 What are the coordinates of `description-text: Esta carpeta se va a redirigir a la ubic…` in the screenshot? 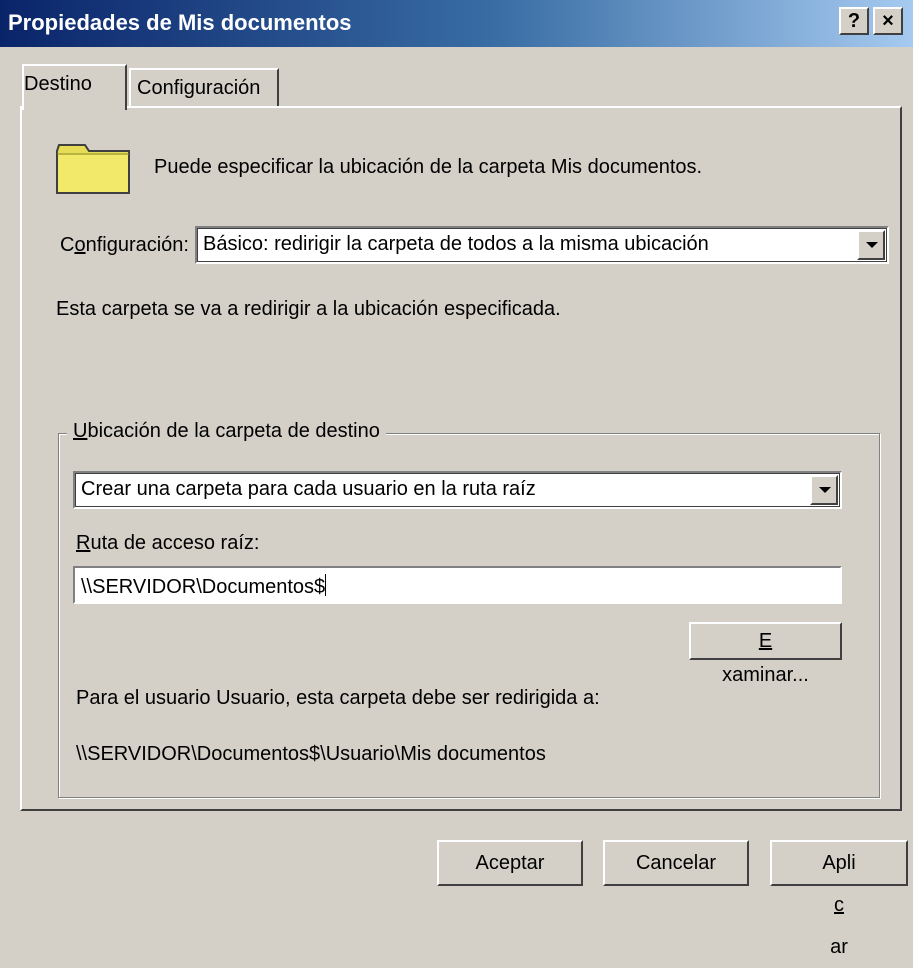 It's located at (308, 309).